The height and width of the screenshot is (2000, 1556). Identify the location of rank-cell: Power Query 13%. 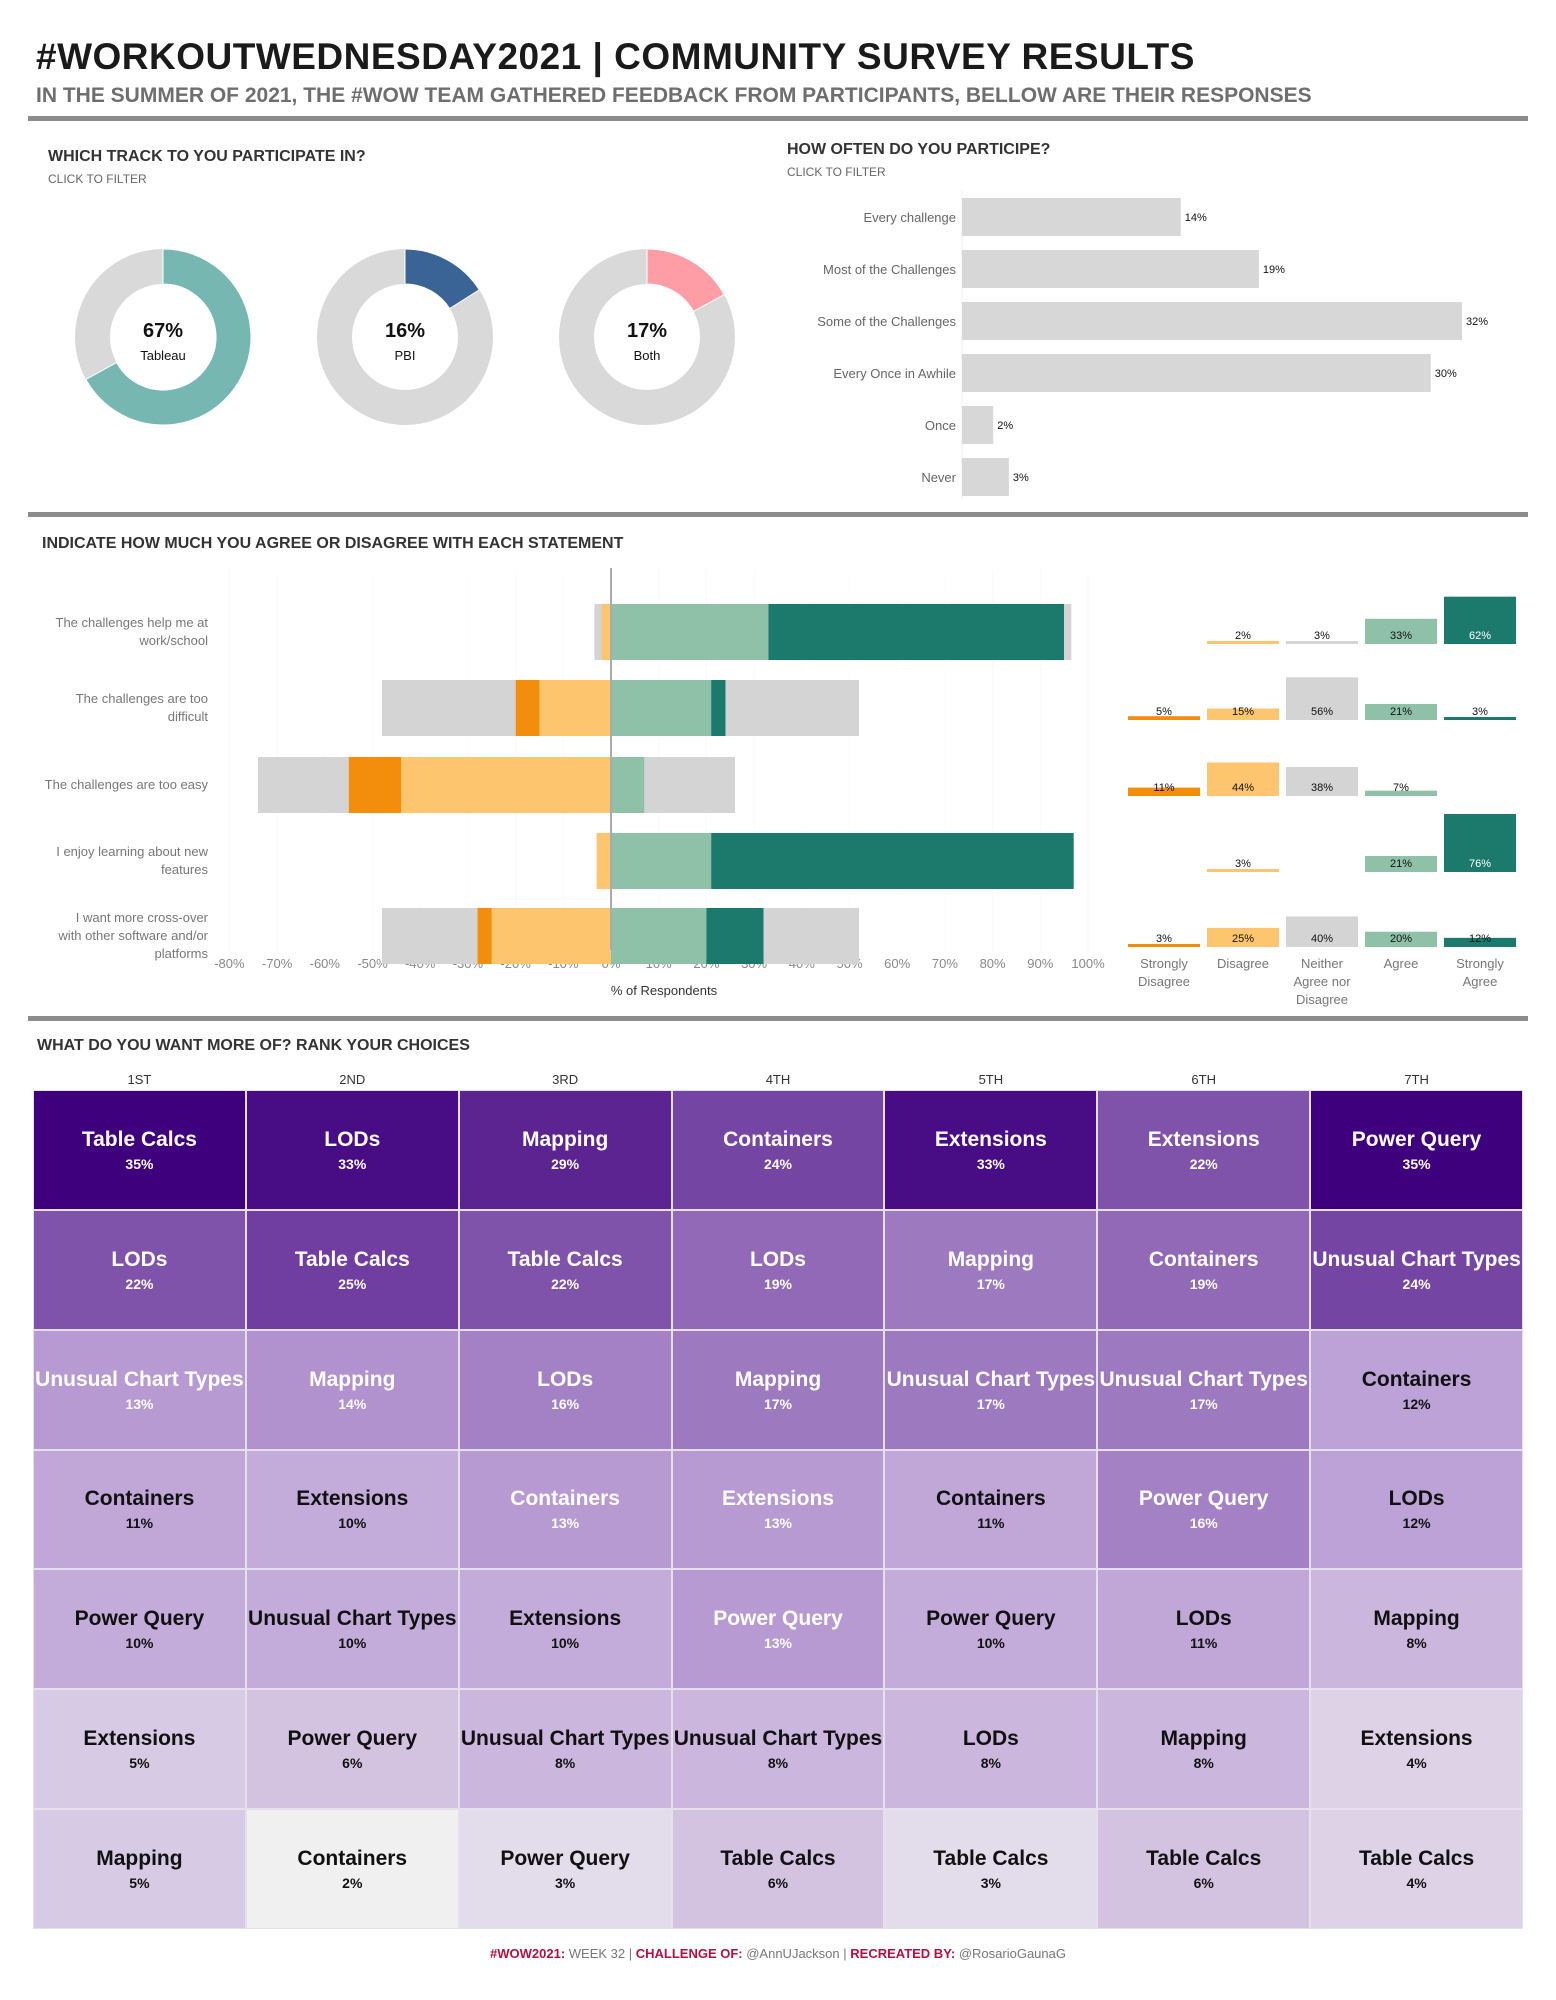
(778, 1629).